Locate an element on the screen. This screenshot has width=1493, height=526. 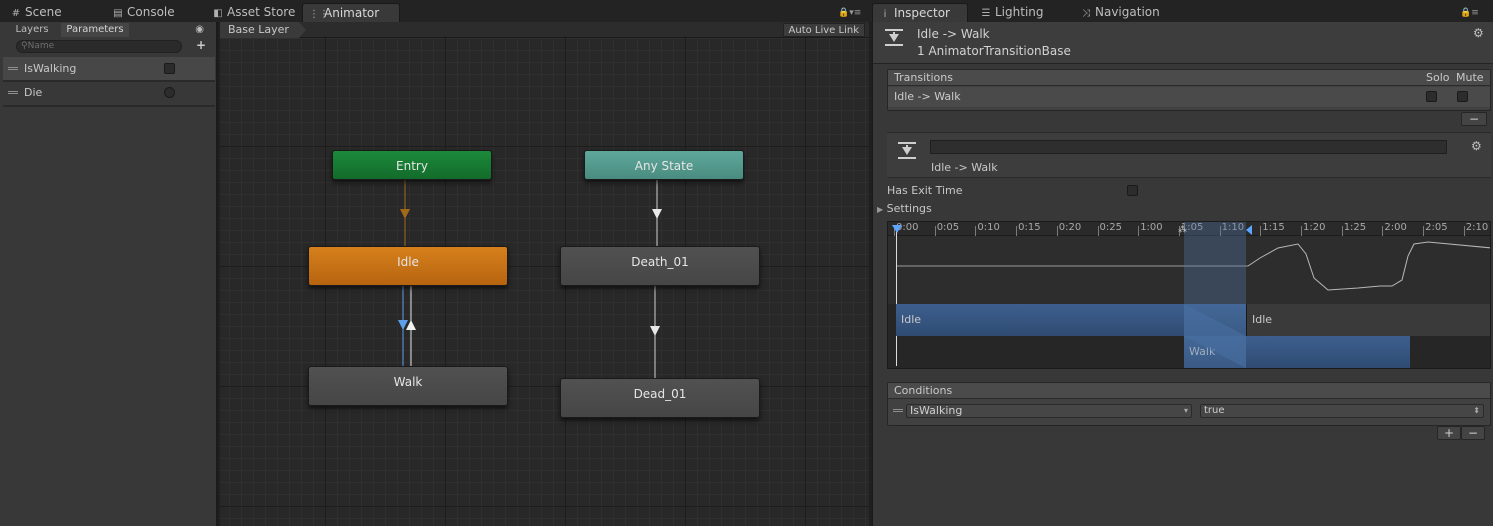
mute-checkbox is located at coordinates (1462, 96).